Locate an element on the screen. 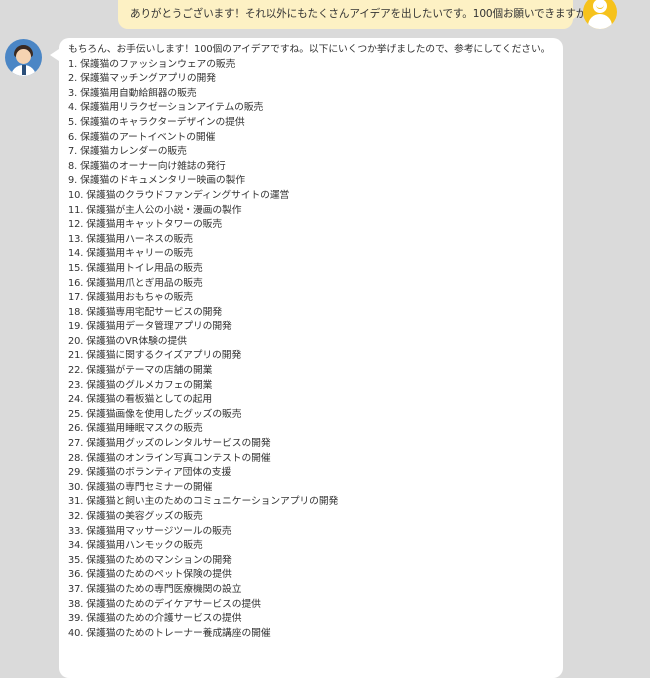 The width and height of the screenshot is (650, 678). idea-item: 15. 保護猫用トイレ用品の販売 is located at coordinates (135, 268).